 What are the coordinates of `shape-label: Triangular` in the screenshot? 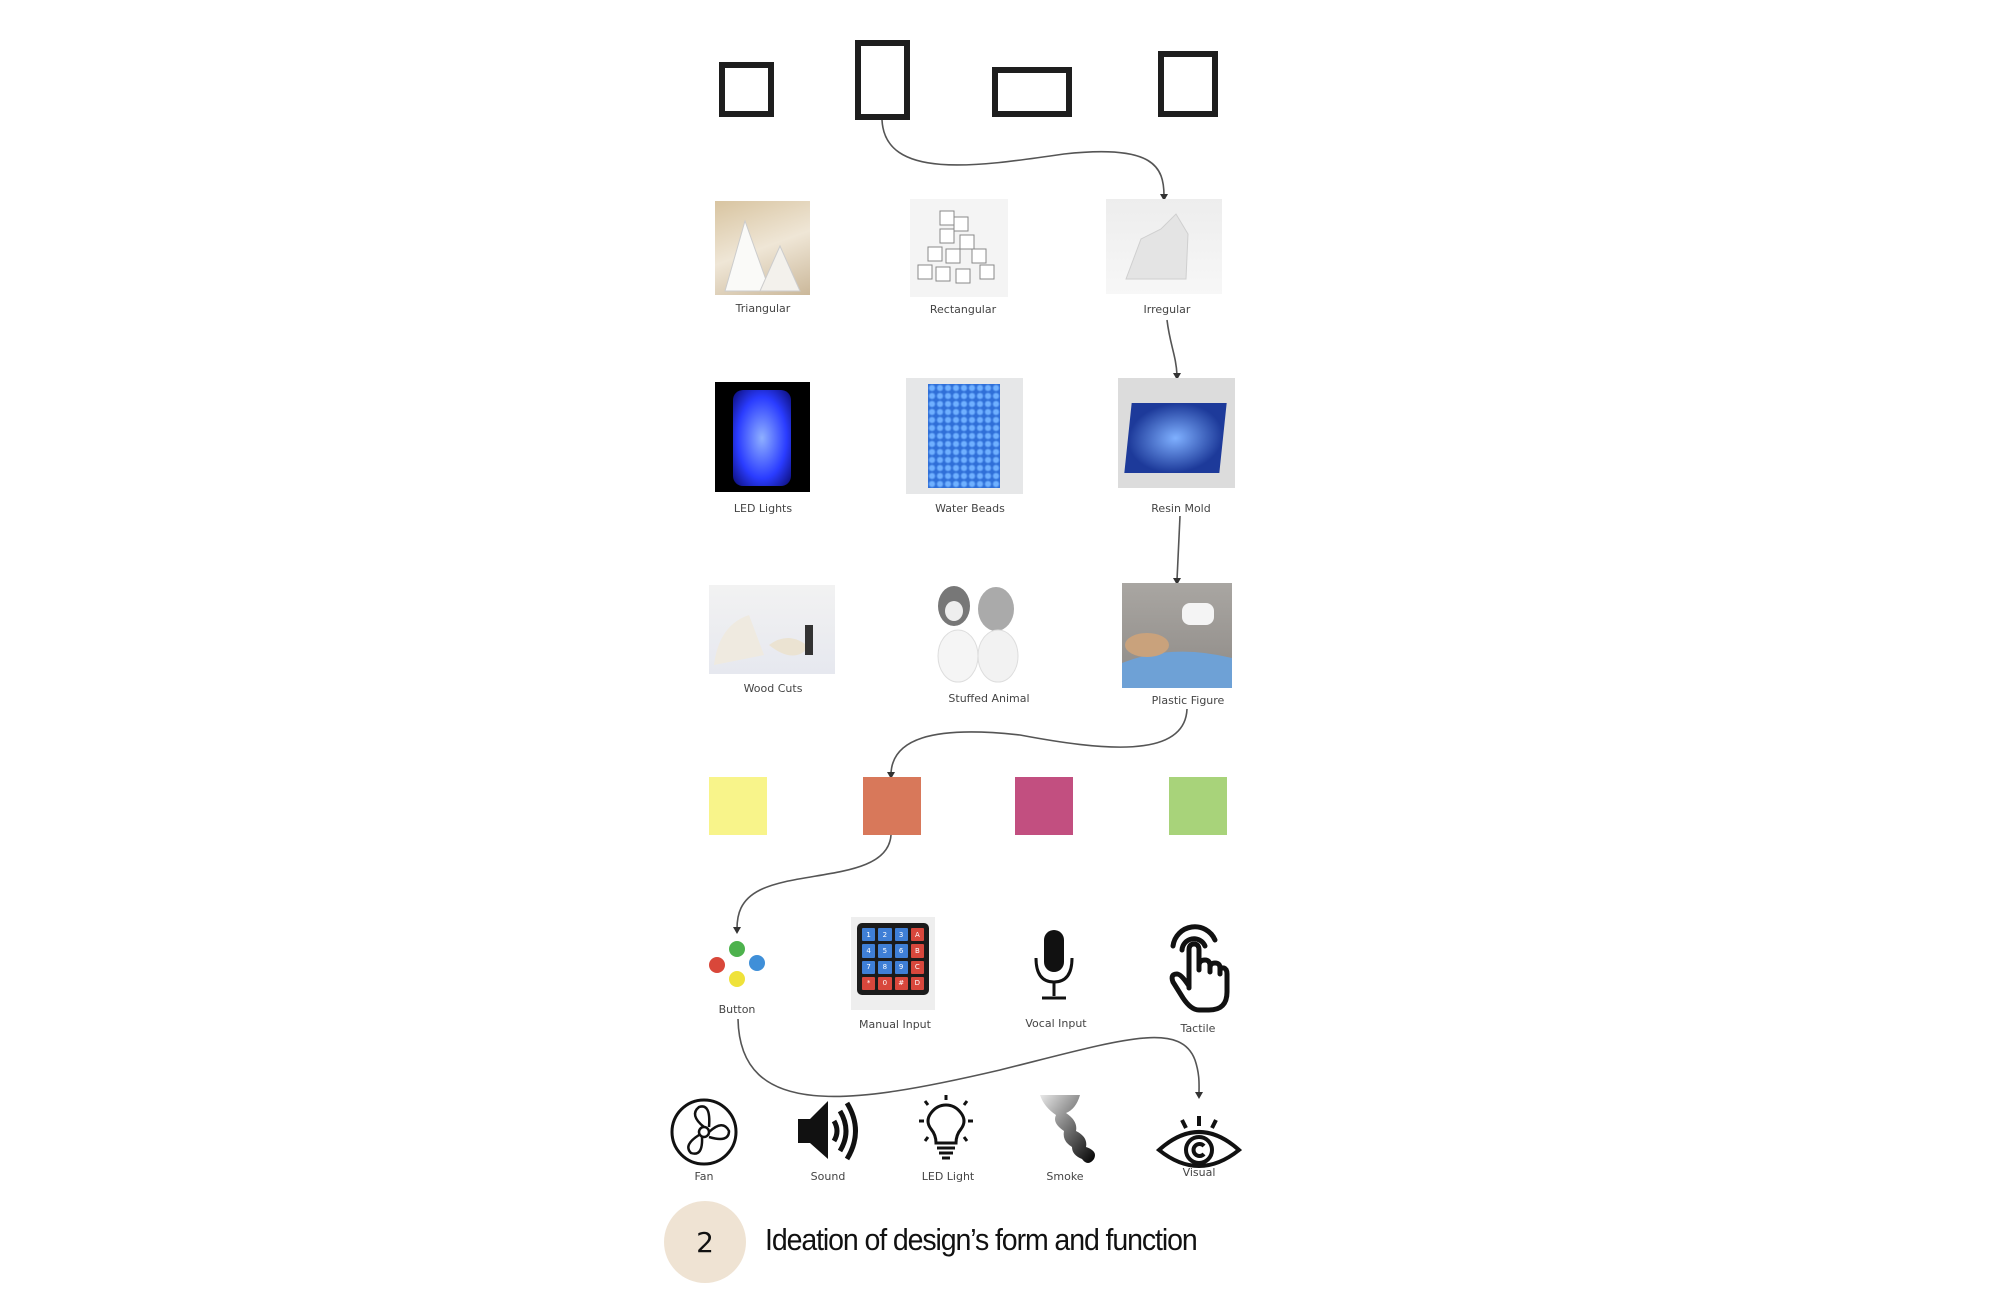 It's located at (763, 308).